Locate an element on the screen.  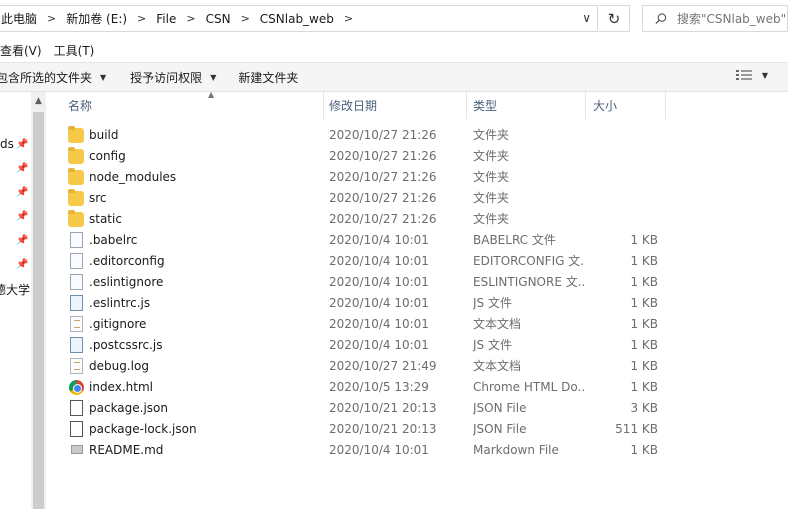
nav-scrollbar: ▲ is located at coordinates (38, 300).